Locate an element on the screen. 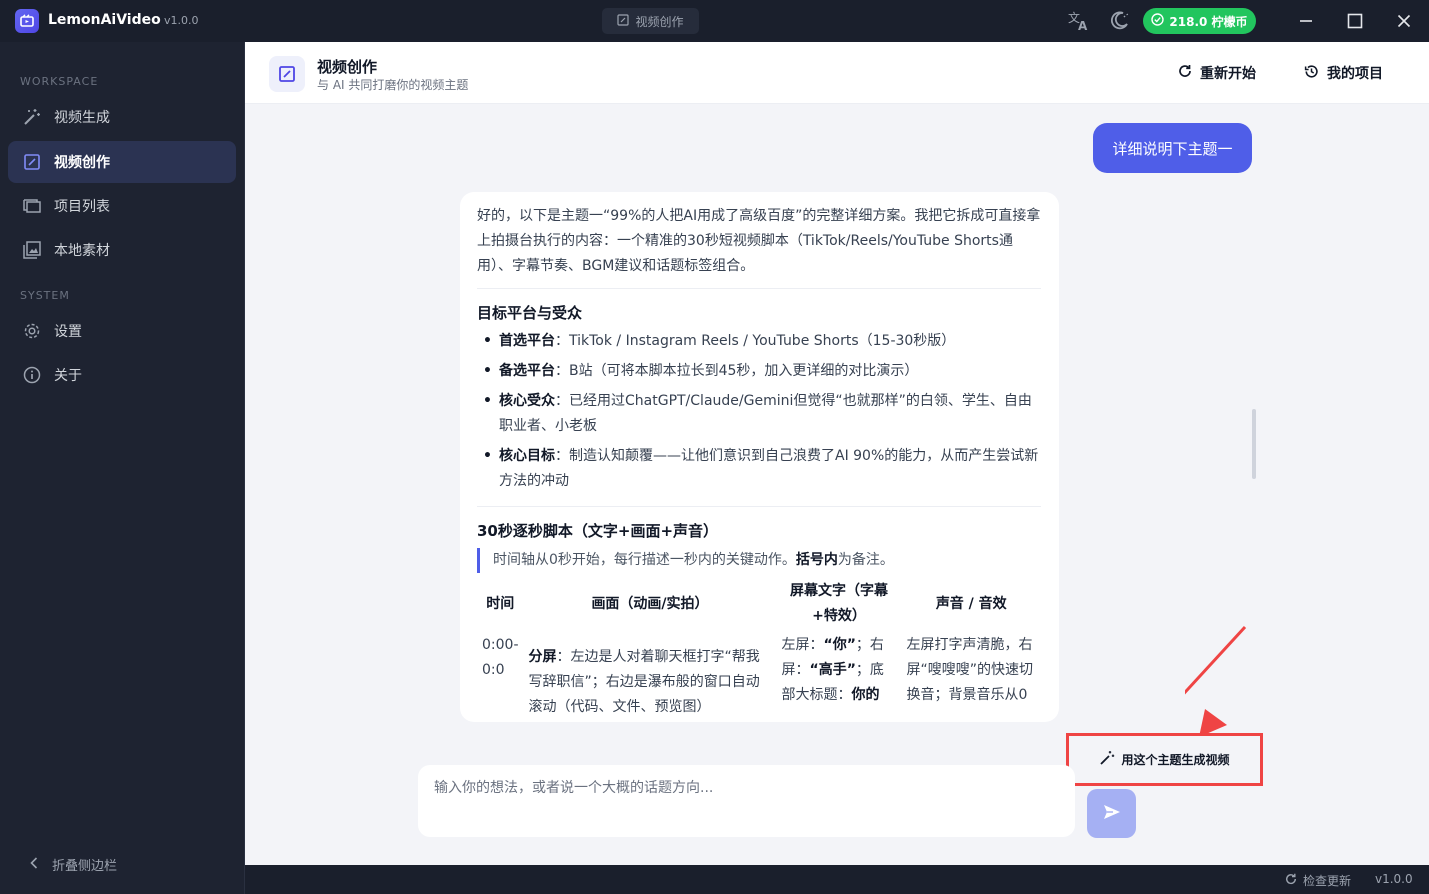 This screenshot has height=894, width=1429. check-update-label: 检查更新 is located at coordinates (1327, 881).